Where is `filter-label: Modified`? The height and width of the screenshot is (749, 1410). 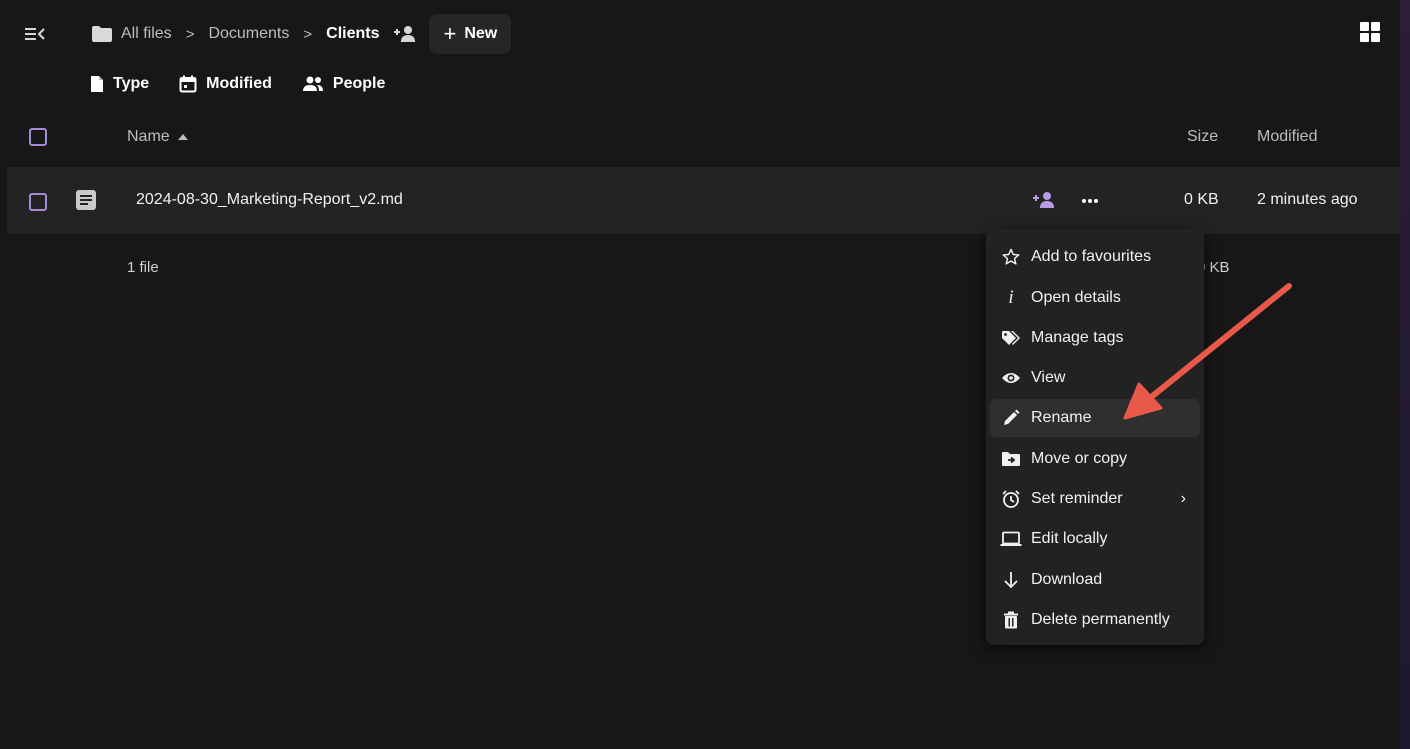
filter-label: Modified is located at coordinates (239, 83).